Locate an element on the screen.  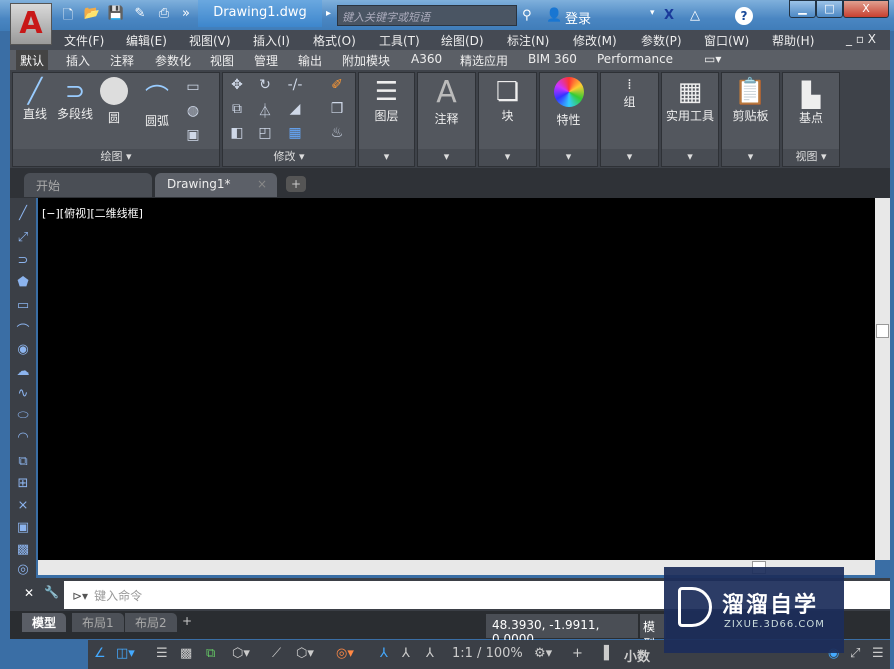
circle-tool: 圆 is located at coordinates (114, 101).